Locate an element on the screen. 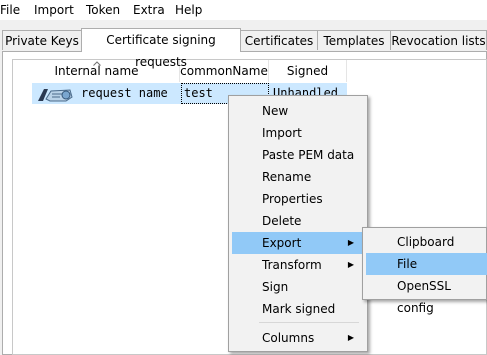 Image resolution: width=487 pixels, height=355 pixels. menu-item-columns: Columns ▶ is located at coordinates (298, 338).